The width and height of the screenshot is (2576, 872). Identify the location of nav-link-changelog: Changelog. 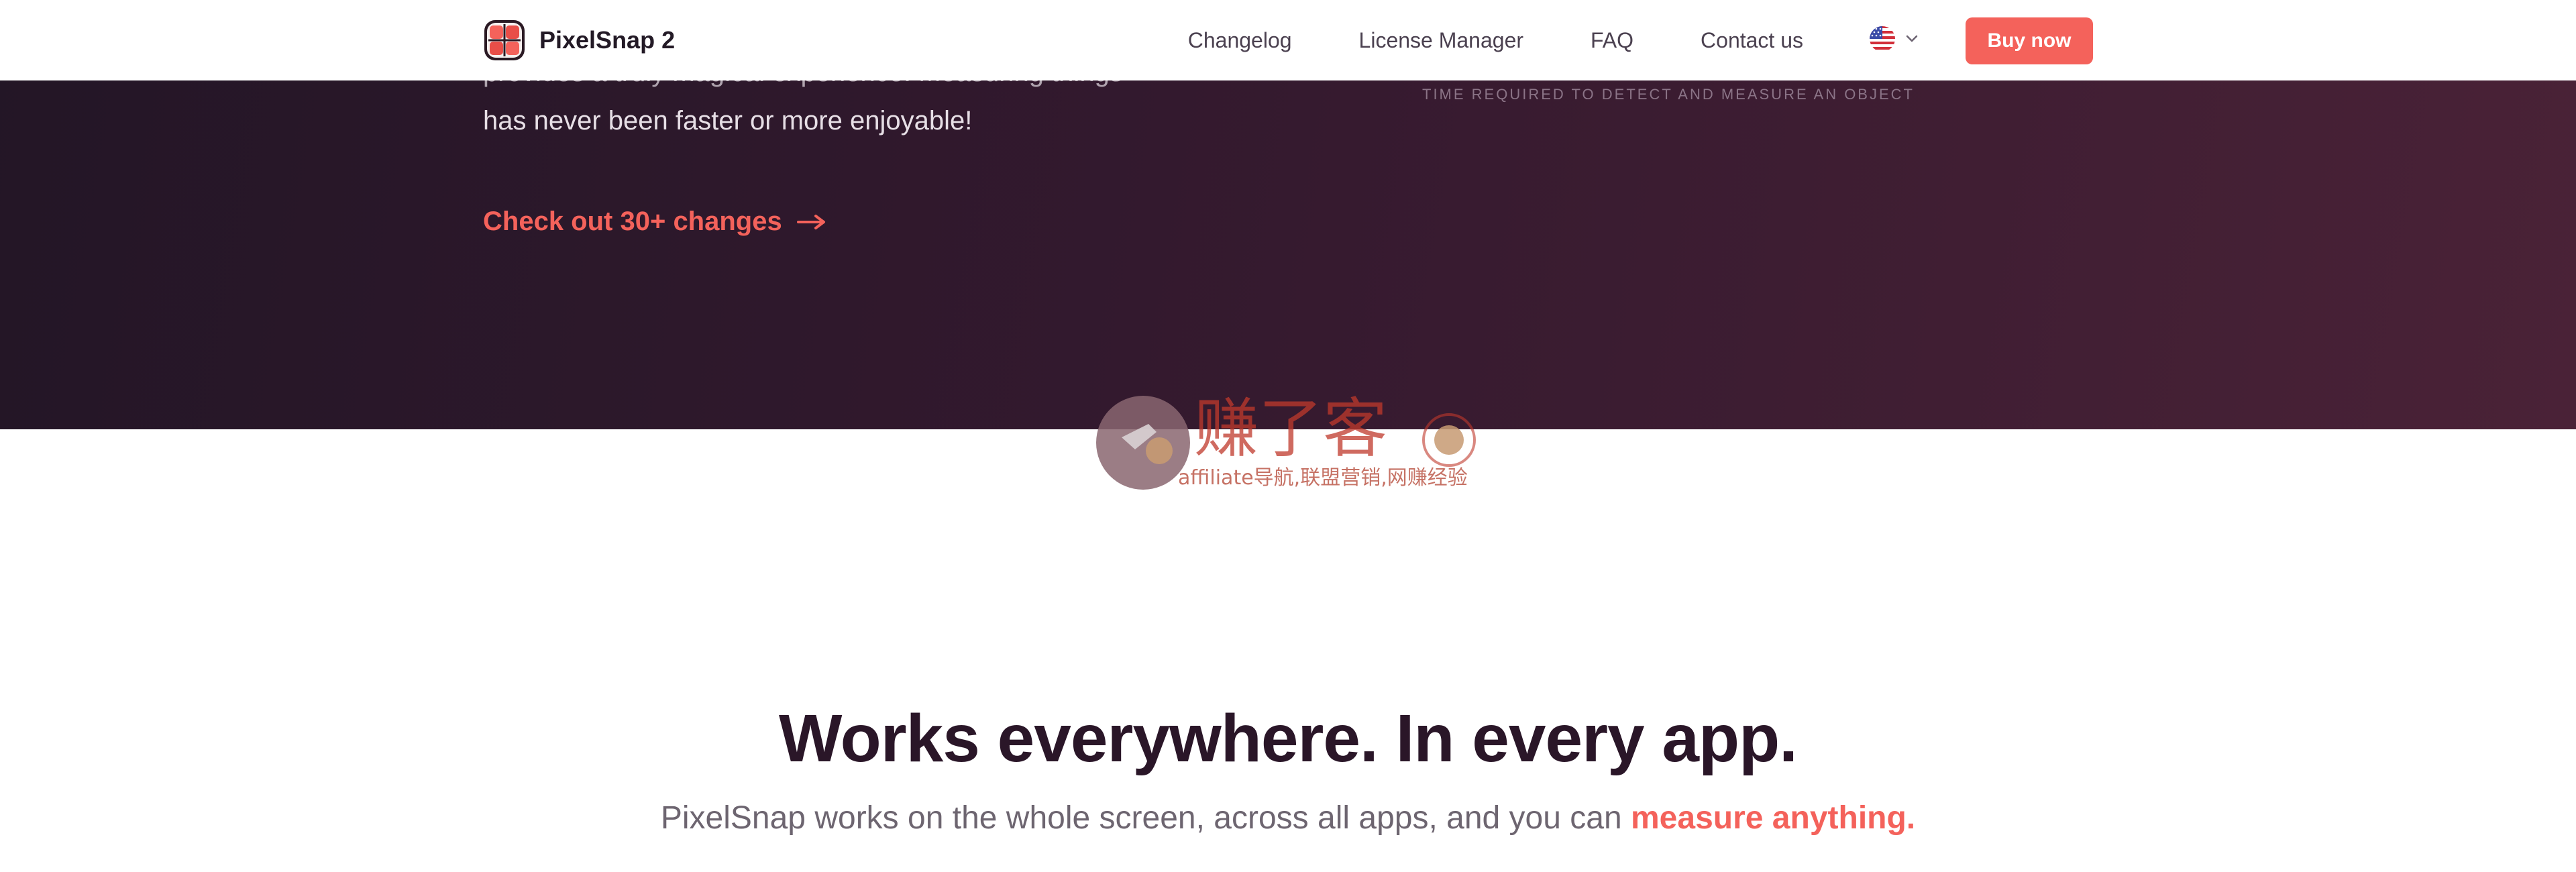
(1240, 40).